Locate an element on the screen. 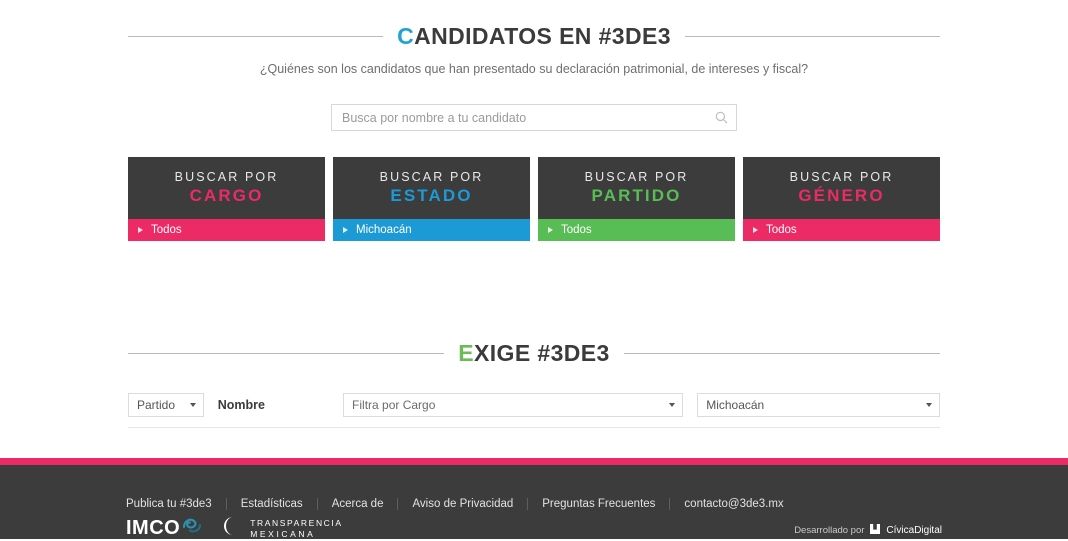 This screenshot has height=541, width=1068. footer-accent-bar is located at coordinates (534, 461).